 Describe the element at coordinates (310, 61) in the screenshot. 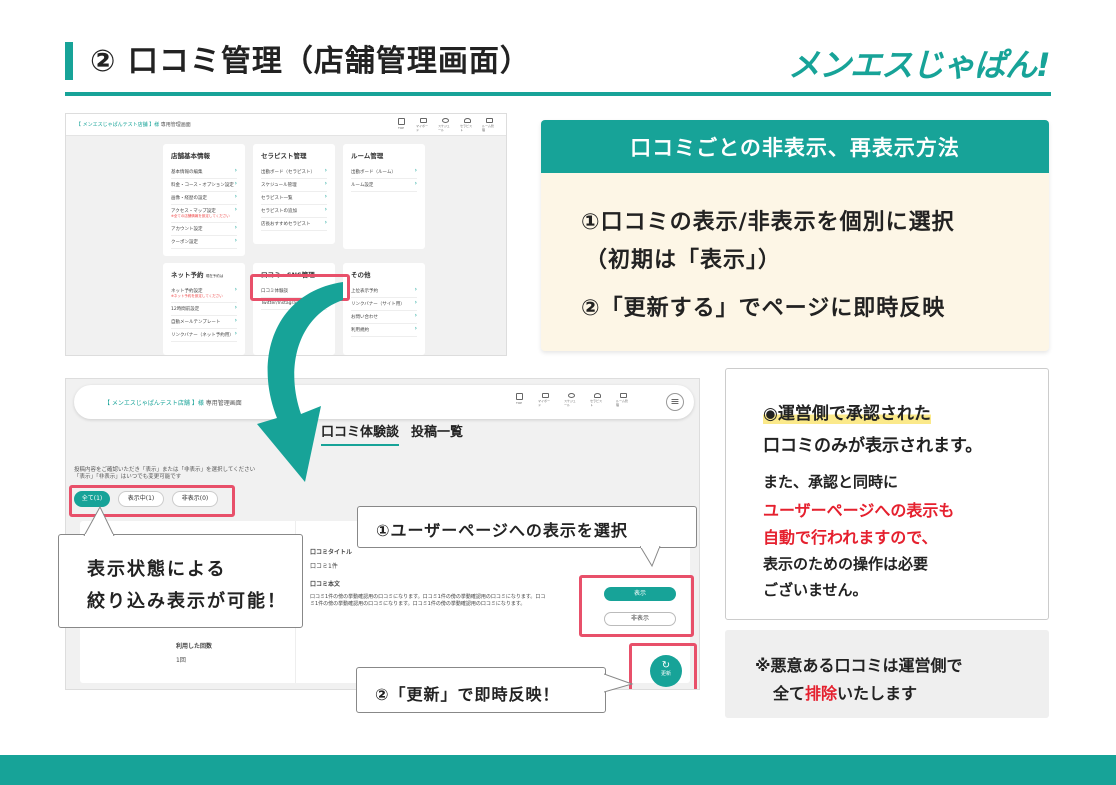

I see `page-title: ② 口コミ管理（店舗管理画面）` at that location.